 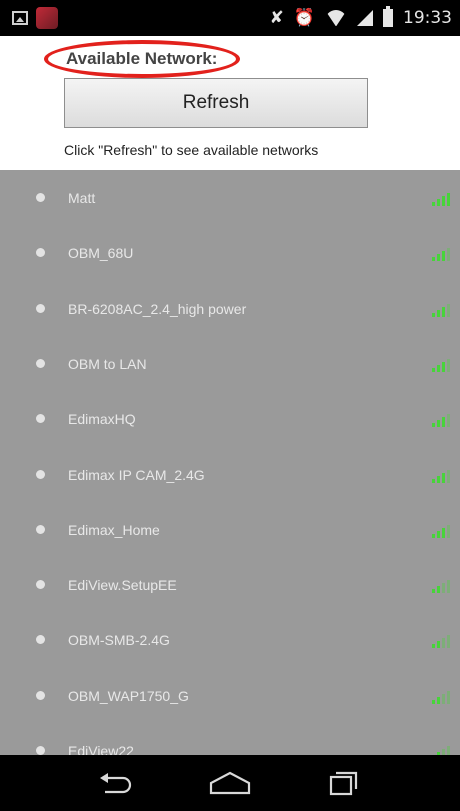 I want to click on refresh-button: Refresh, so click(x=216, y=103).